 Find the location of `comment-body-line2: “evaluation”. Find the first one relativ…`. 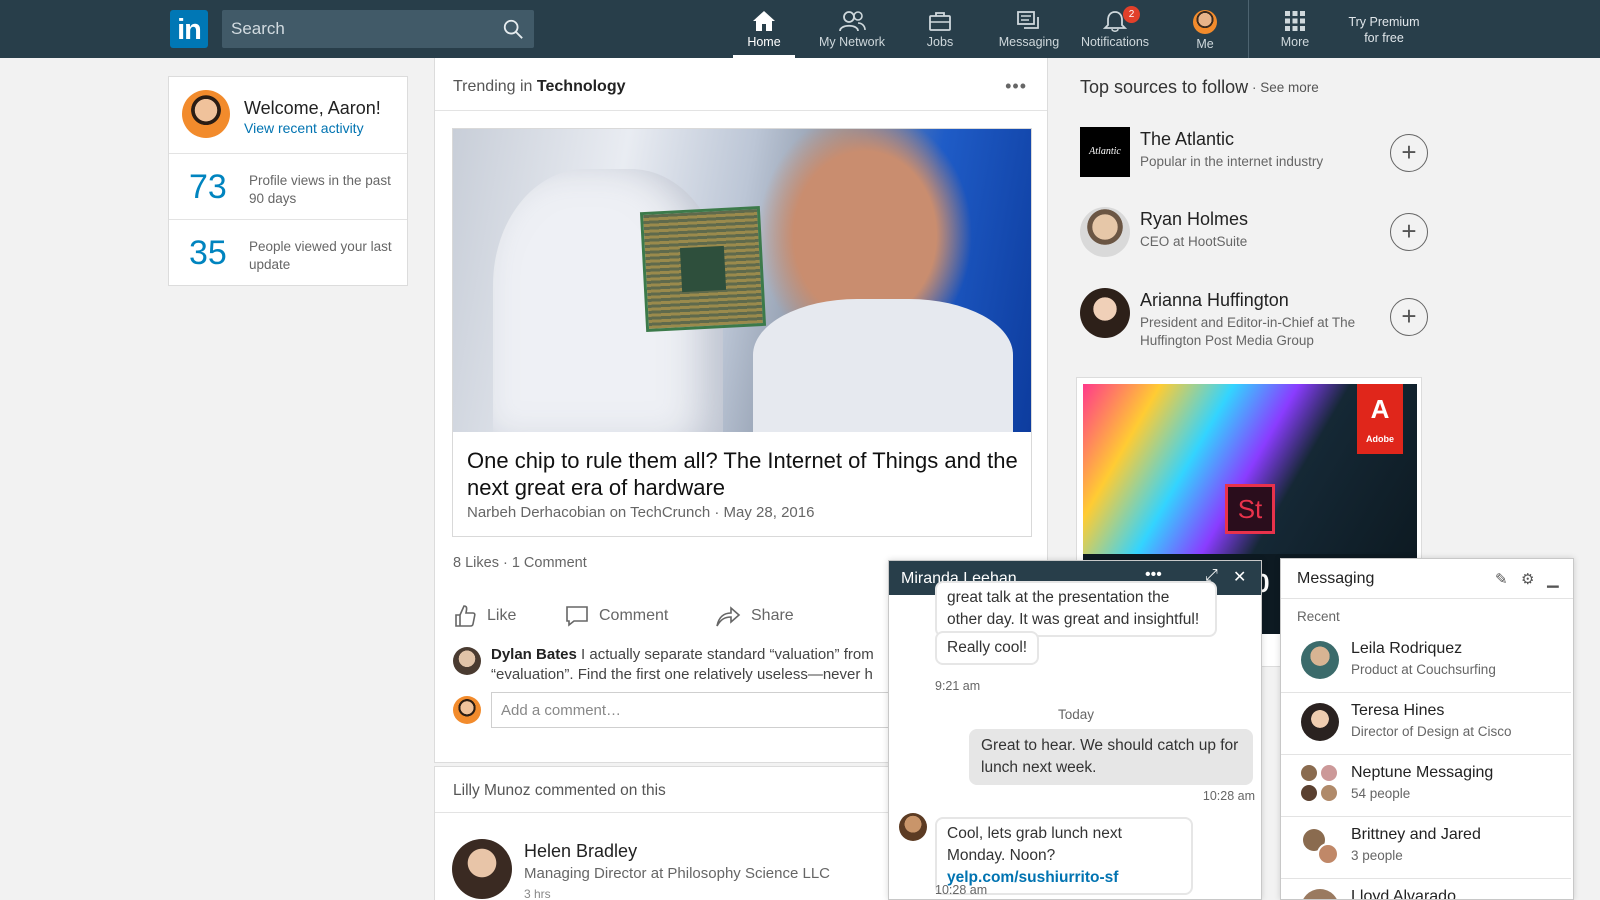

comment-body-line2: “evaluation”. Find the first one relativ… is located at coordinates (682, 674).